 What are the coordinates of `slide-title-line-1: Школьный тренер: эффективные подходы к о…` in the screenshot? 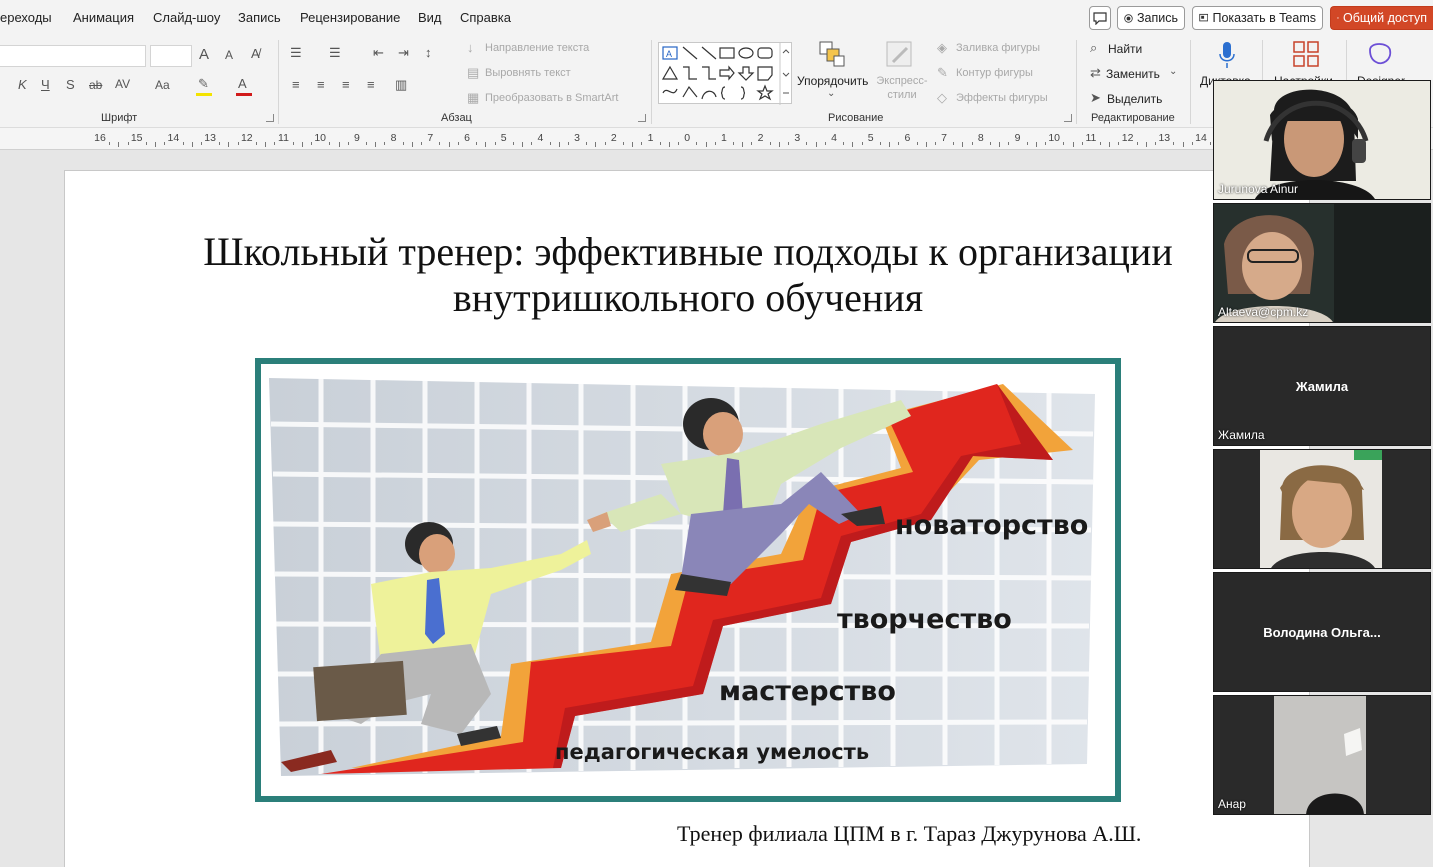 It's located at (688, 251).